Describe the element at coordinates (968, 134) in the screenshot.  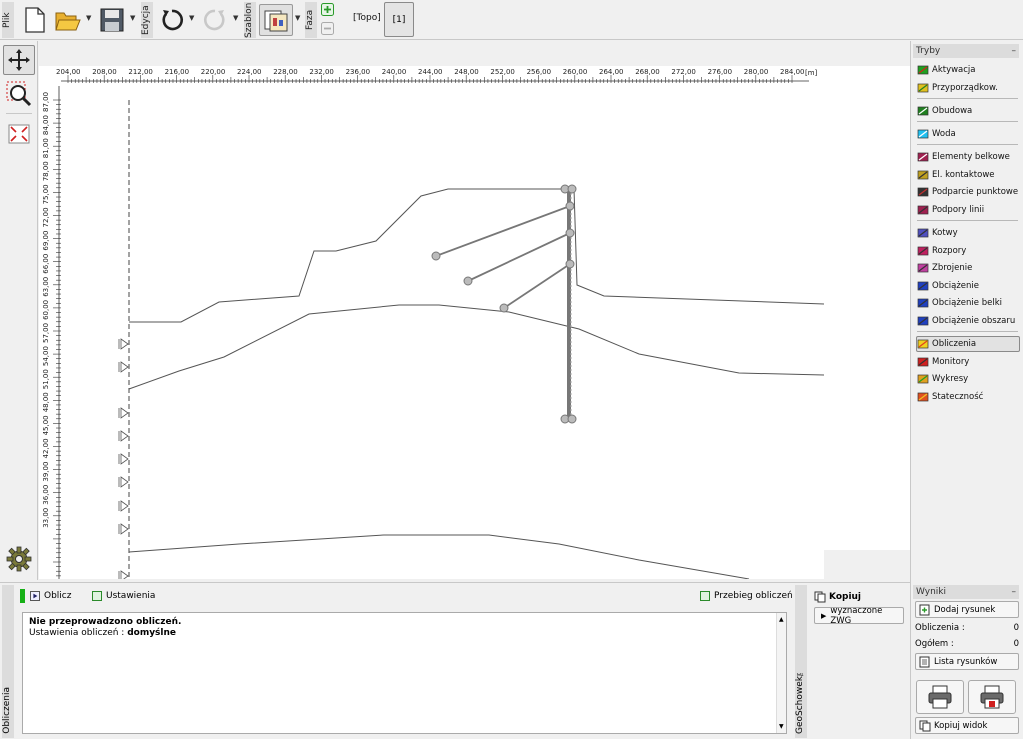
I see `mode-item: Woda` at that location.